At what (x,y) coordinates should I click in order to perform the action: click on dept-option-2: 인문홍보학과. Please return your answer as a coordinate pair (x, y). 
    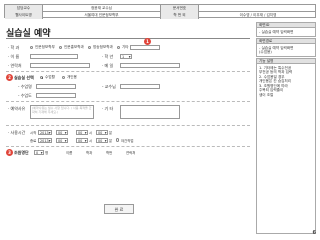
    Looking at the image, I should click on (74, 47).